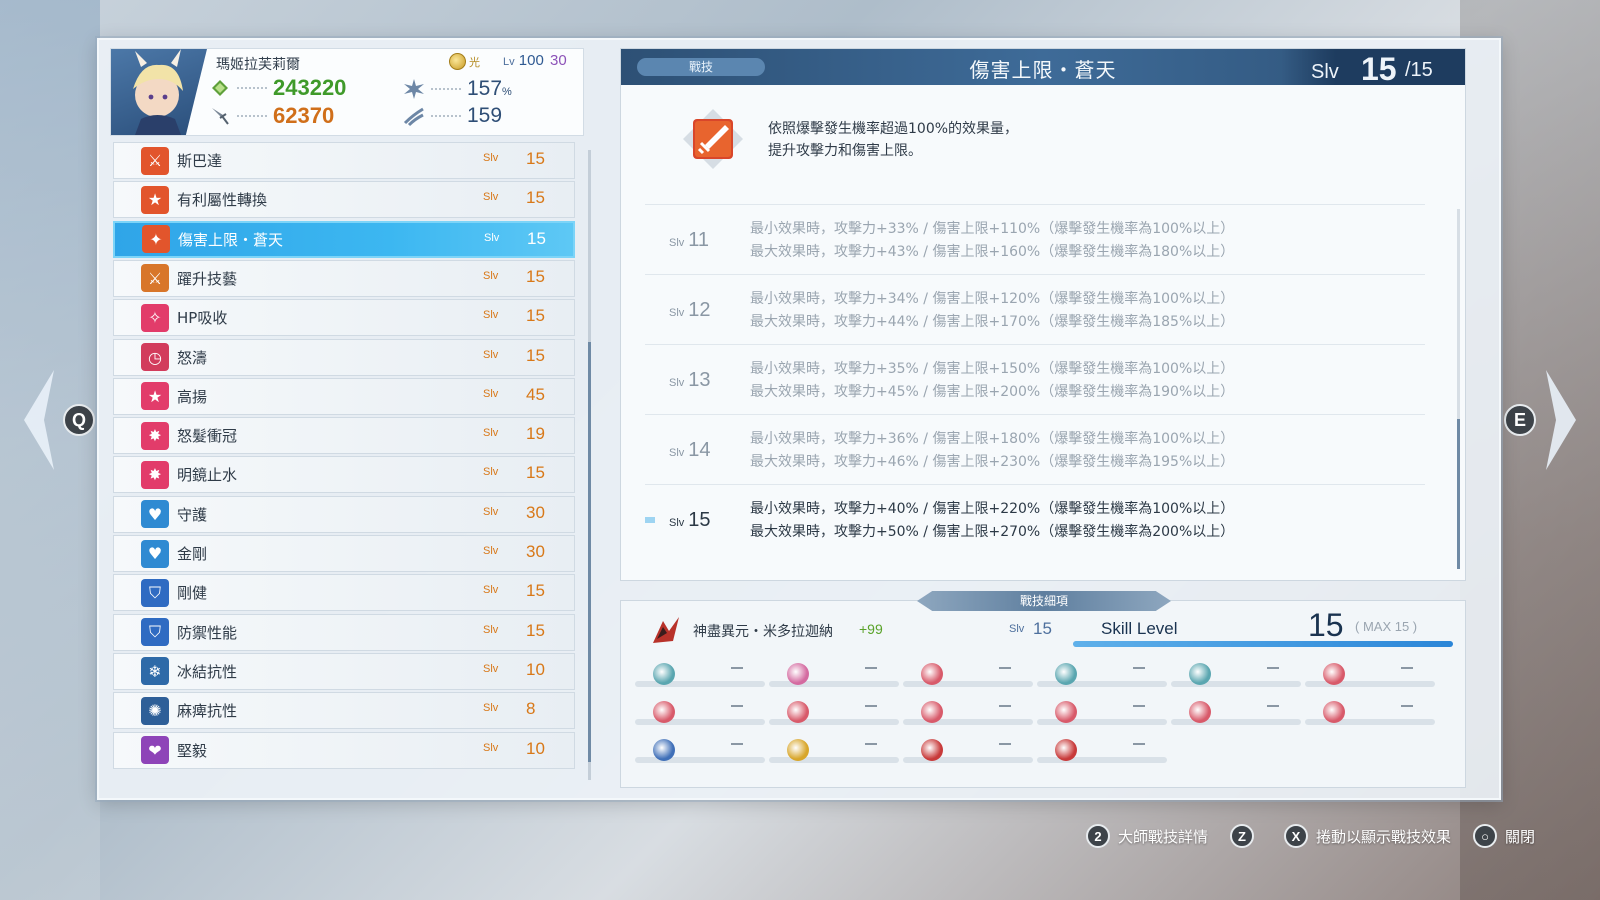  What do you see at coordinates (155, 435) in the screenshot?
I see `burst-icon: ✸` at bounding box center [155, 435].